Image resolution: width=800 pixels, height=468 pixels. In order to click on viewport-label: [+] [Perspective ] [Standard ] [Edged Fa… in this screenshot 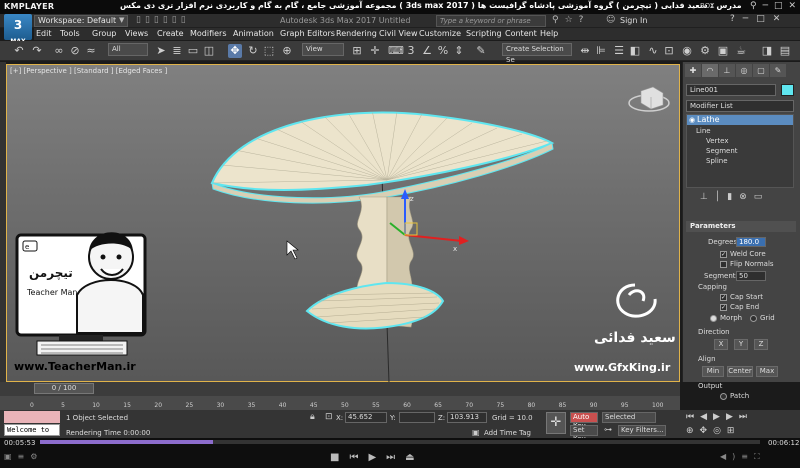, I will do `click(88, 71)`.